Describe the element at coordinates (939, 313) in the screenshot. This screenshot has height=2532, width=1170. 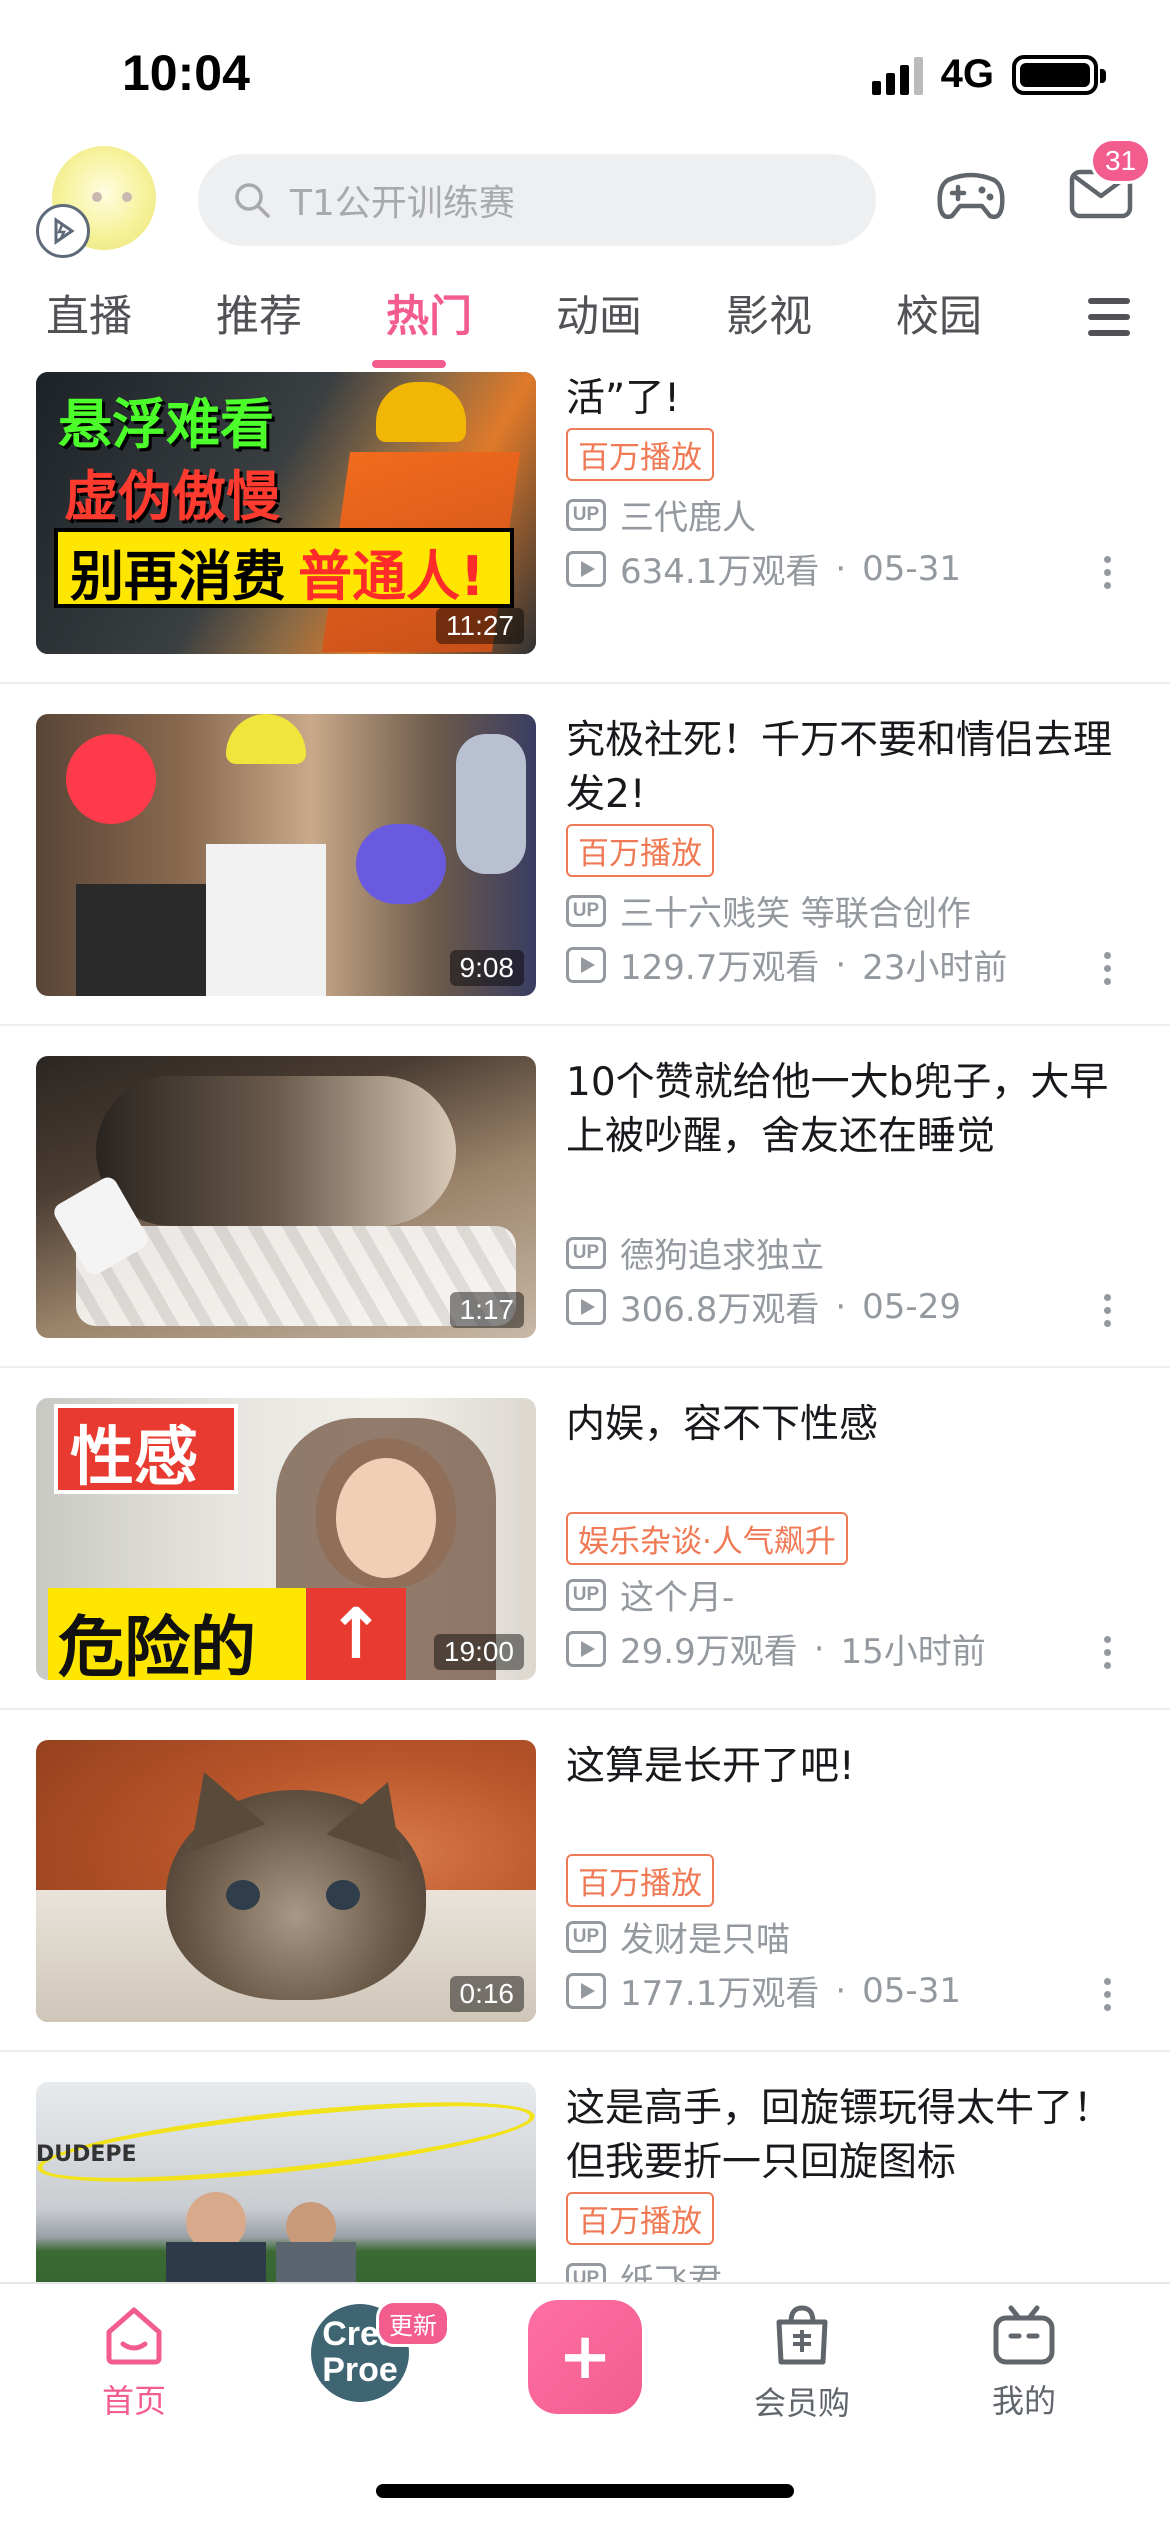
I see `tab-campus: 校园` at that location.